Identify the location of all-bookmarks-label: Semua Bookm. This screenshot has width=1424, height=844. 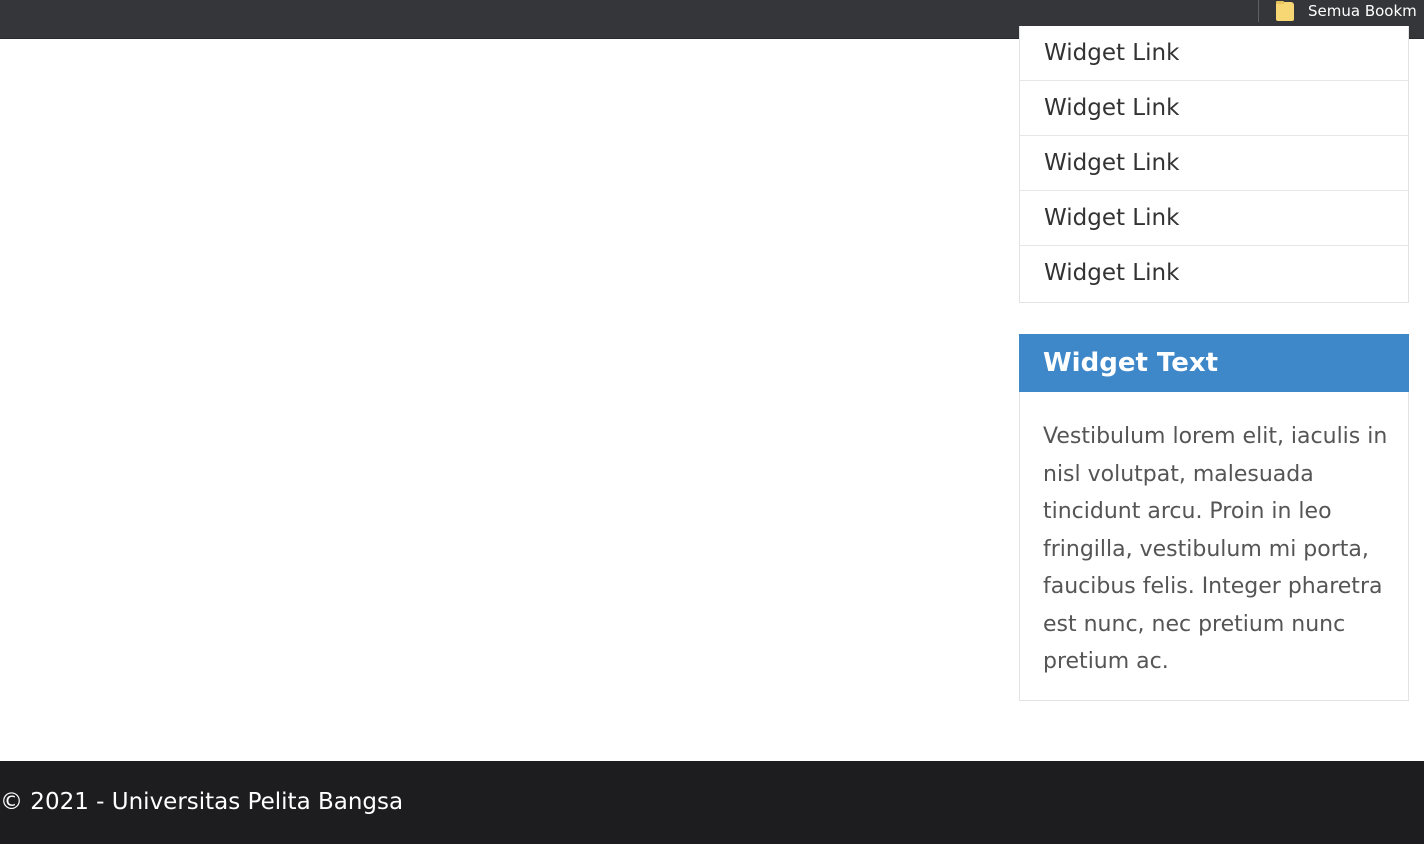
(1362, 11).